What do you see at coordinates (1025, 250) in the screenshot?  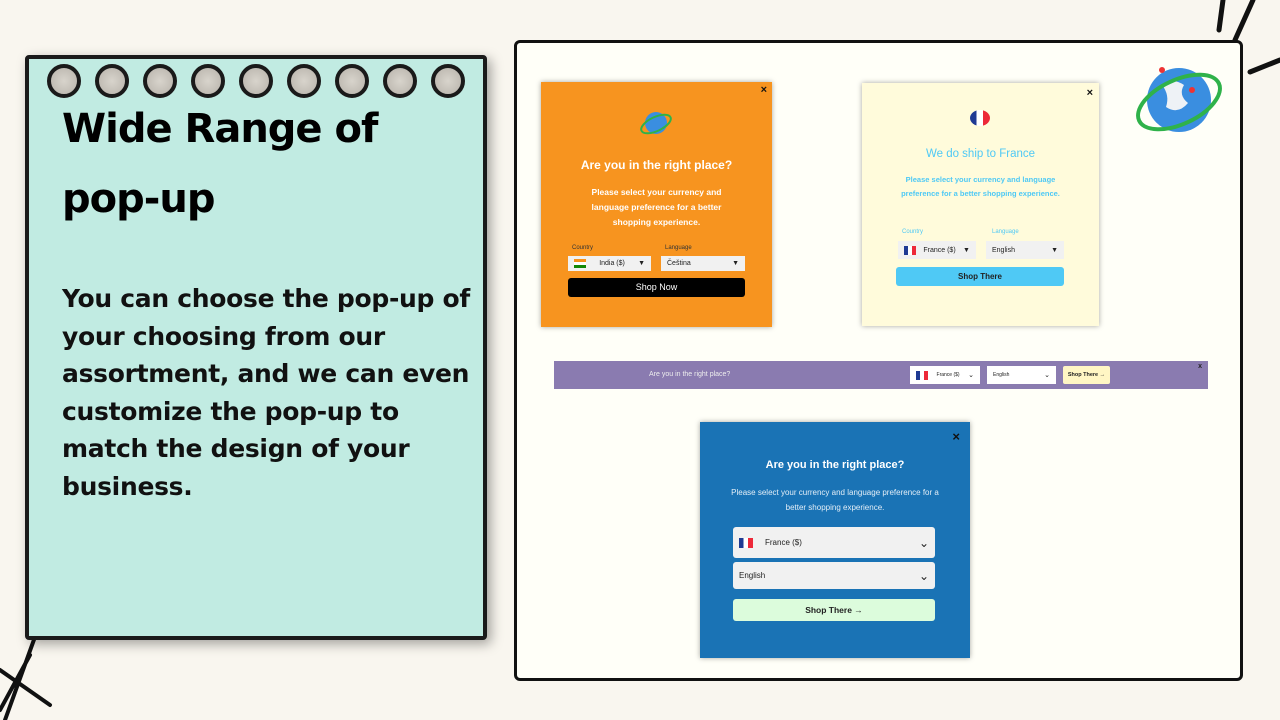 I see `language-select: English ▼` at bounding box center [1025, 250].